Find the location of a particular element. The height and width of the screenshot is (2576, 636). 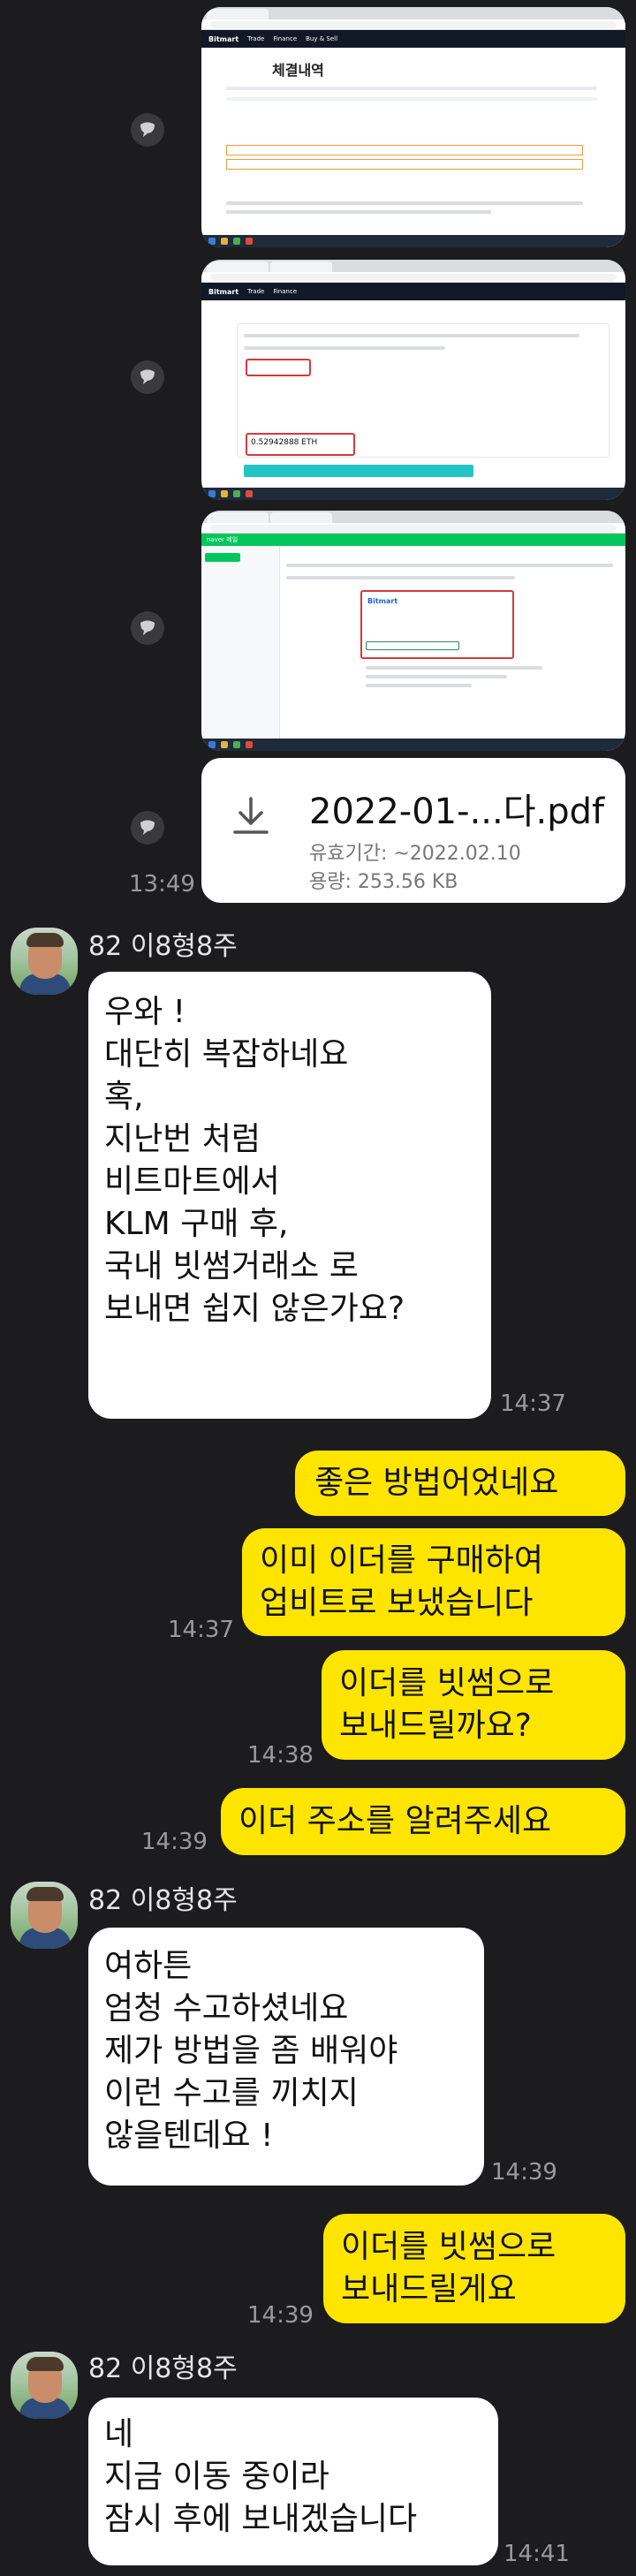

file-expiry: 유효기간: ~2022.02.10 is located at coordinates (415, 854).